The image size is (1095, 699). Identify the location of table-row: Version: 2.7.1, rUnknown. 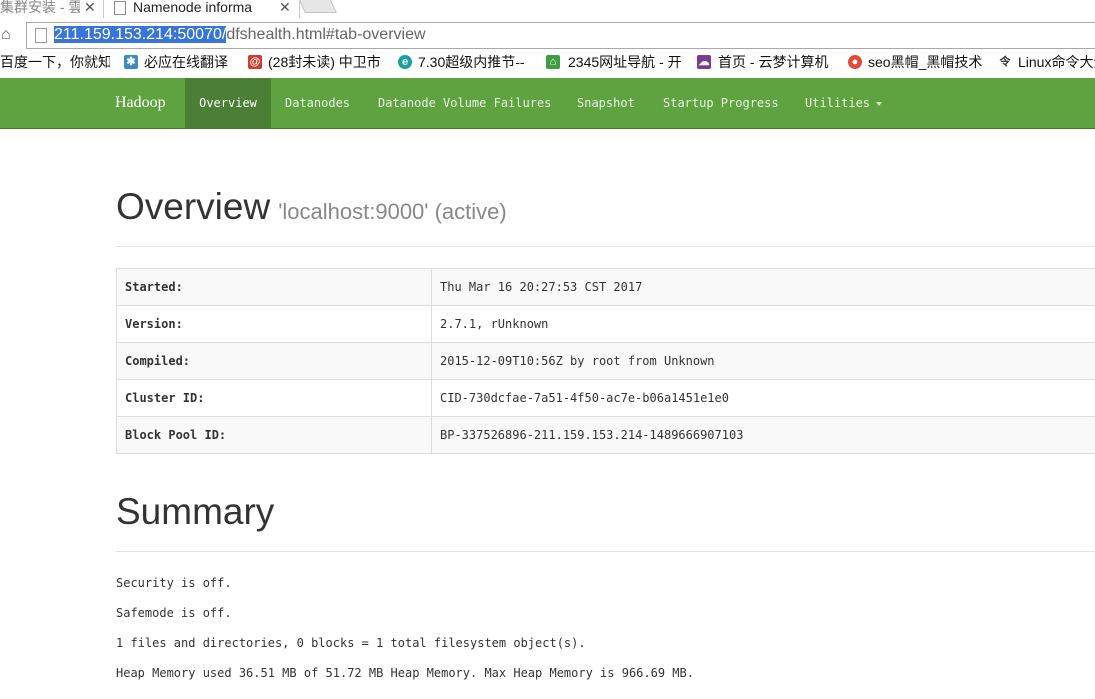
(605, 324).